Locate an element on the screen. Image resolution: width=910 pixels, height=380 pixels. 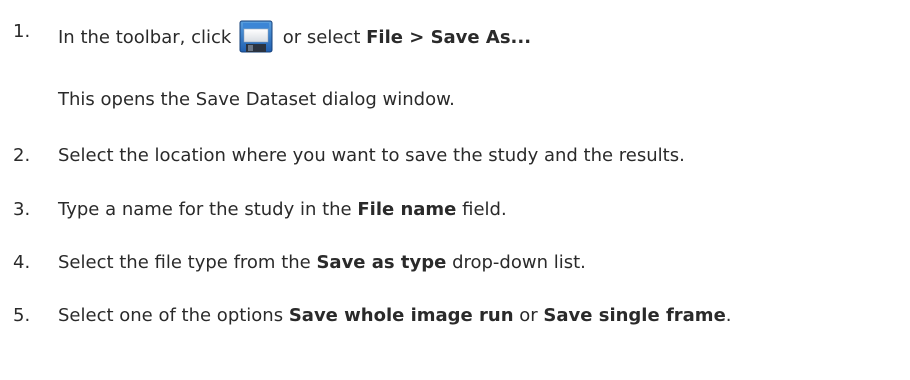
step-number: 1. is located at coordinates (22, 31).